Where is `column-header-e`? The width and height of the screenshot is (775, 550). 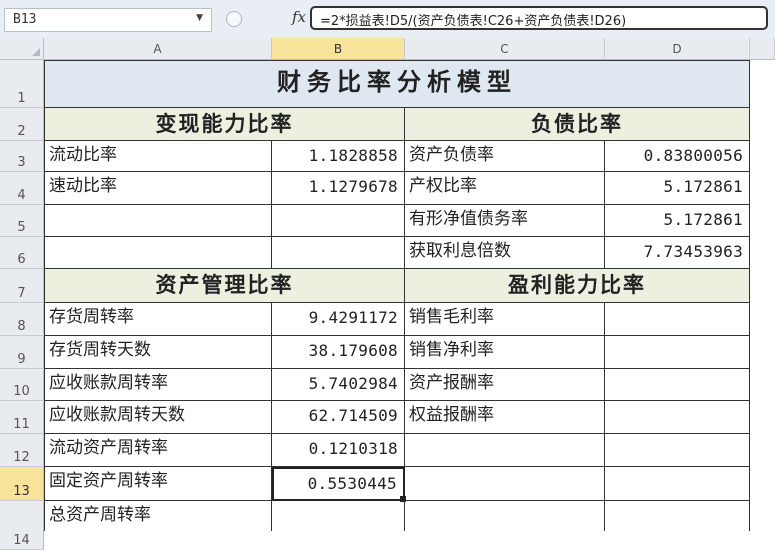 column-header-e is located at coordinates (762, 49).